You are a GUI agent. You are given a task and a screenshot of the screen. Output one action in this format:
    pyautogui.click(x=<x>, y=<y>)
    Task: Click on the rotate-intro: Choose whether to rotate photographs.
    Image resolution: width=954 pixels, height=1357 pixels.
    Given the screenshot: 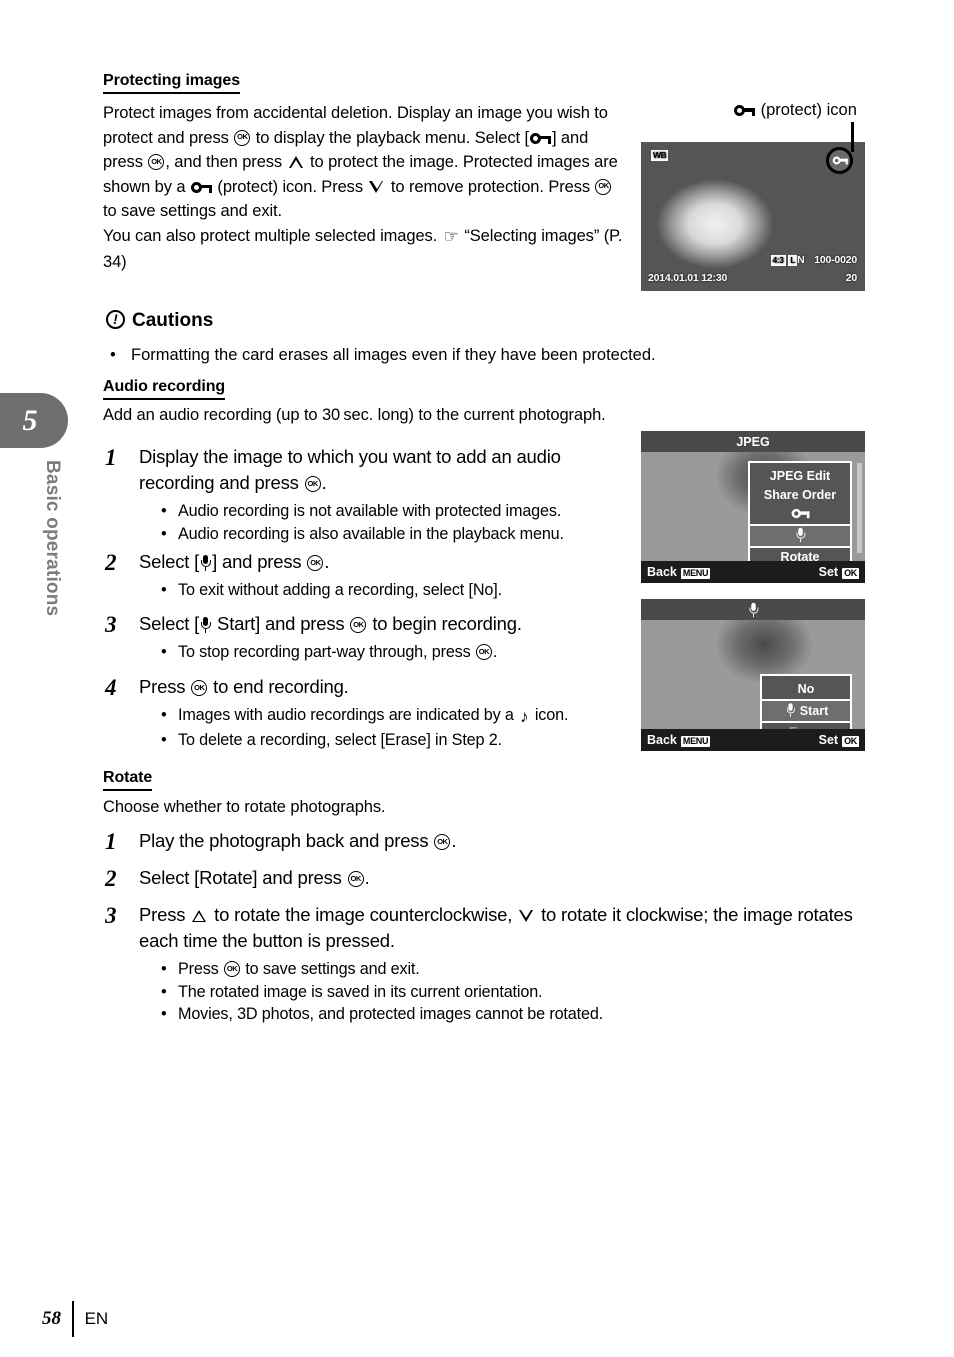 What is the action you would take?
    pyautogui.click(x=244, y=807)
    